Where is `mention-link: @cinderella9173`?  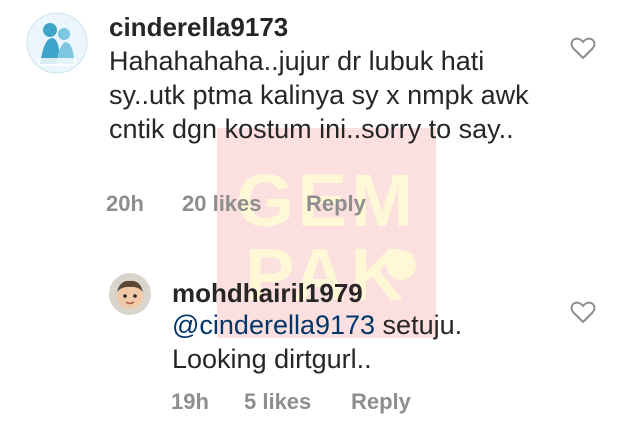
mention-link: @cinderella9173 is located at coordinates (273, 325).